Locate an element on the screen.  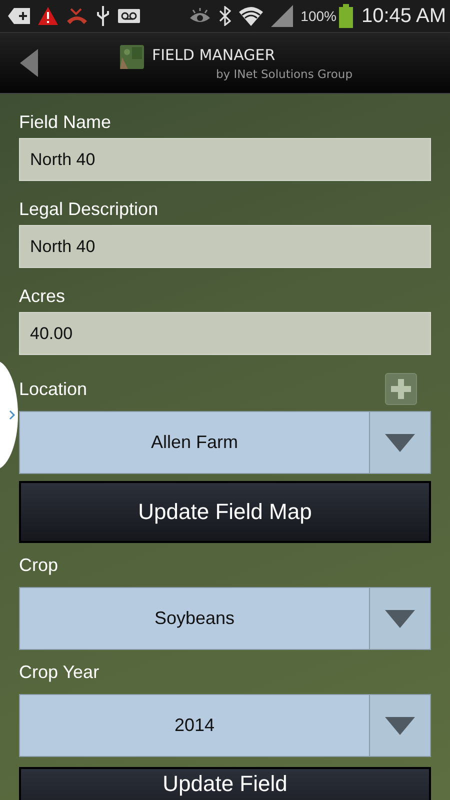
update-button: Update Field is located at coordinates (225, 783).